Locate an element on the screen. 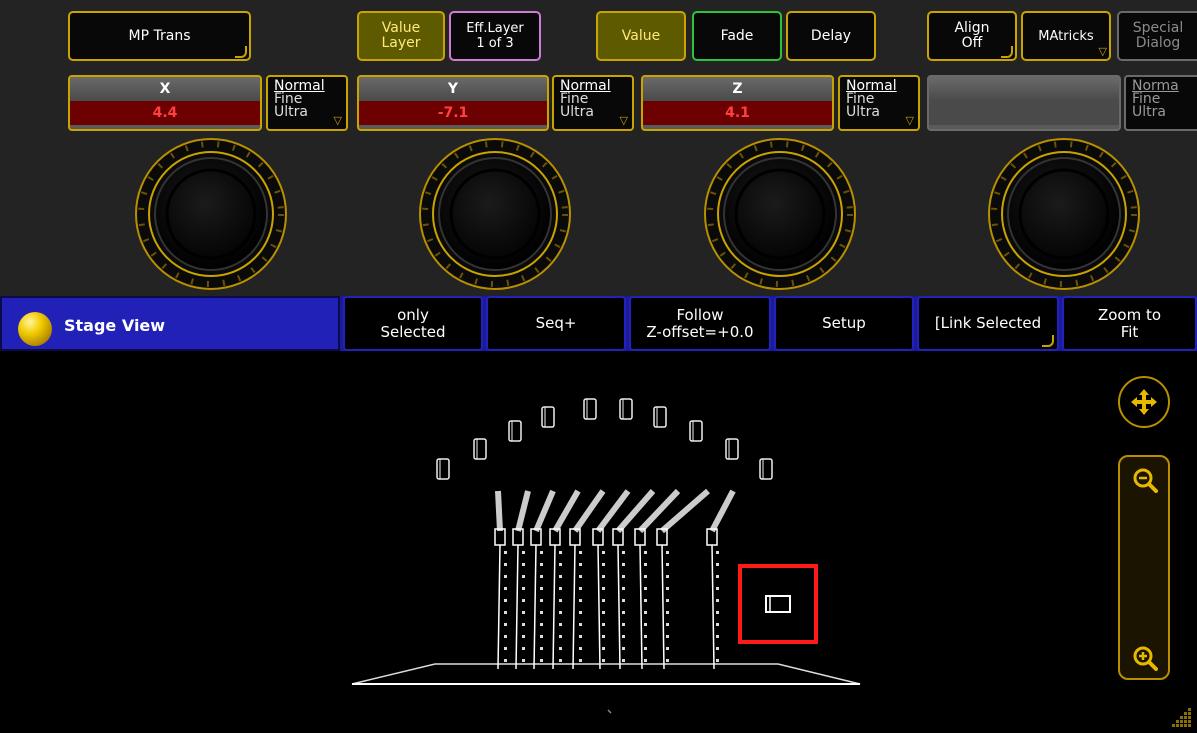  matricks-label: MAtricks is located at coordinates (1066, 36).